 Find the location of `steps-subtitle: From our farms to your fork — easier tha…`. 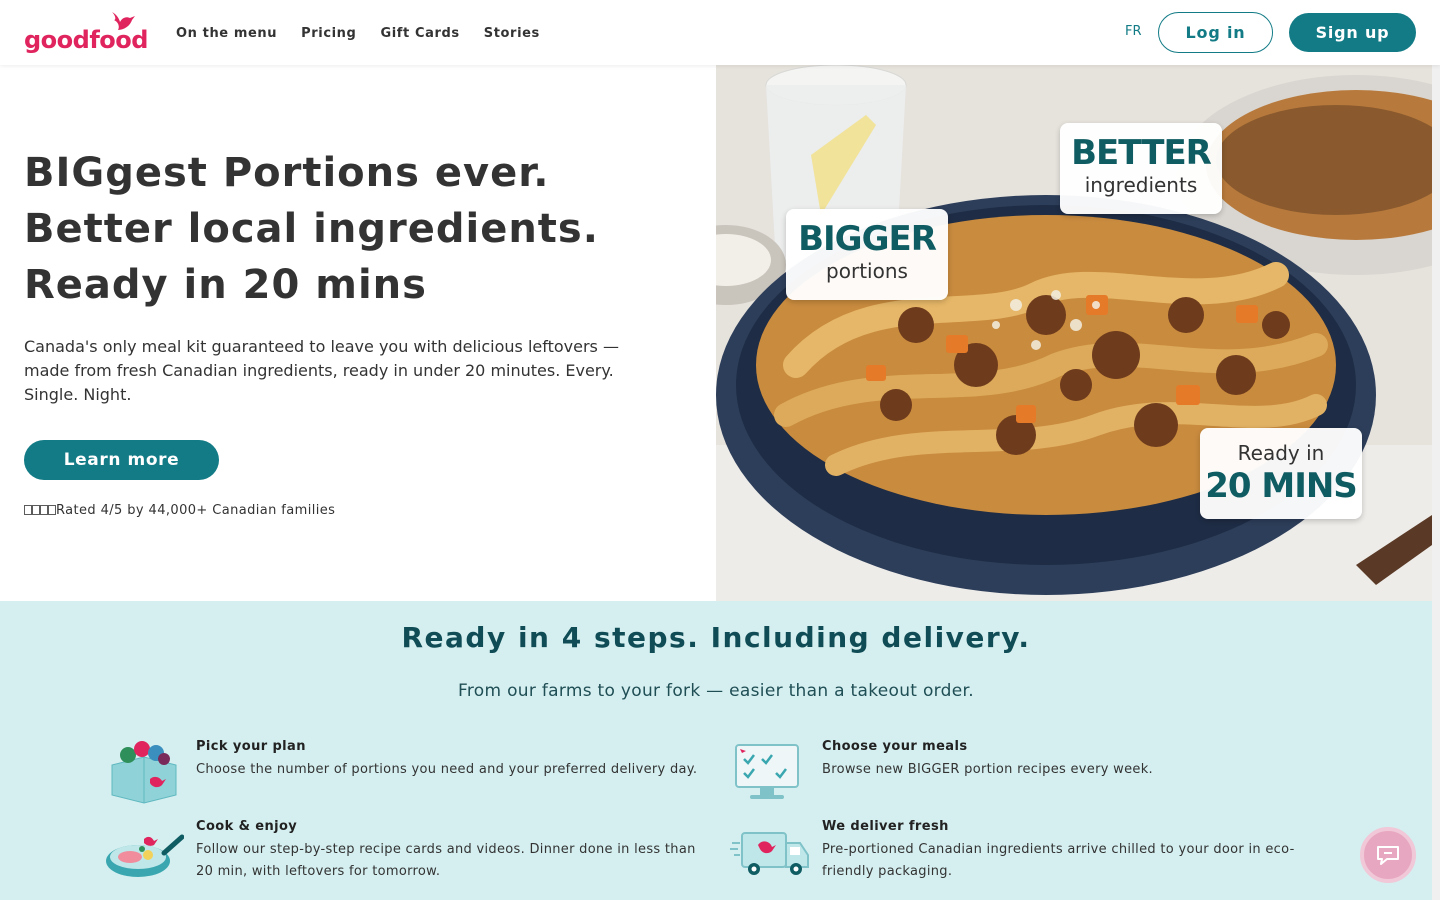

steps-subtitle: From our farms to your fork — easier tha… is located at coordinates (716, 691).